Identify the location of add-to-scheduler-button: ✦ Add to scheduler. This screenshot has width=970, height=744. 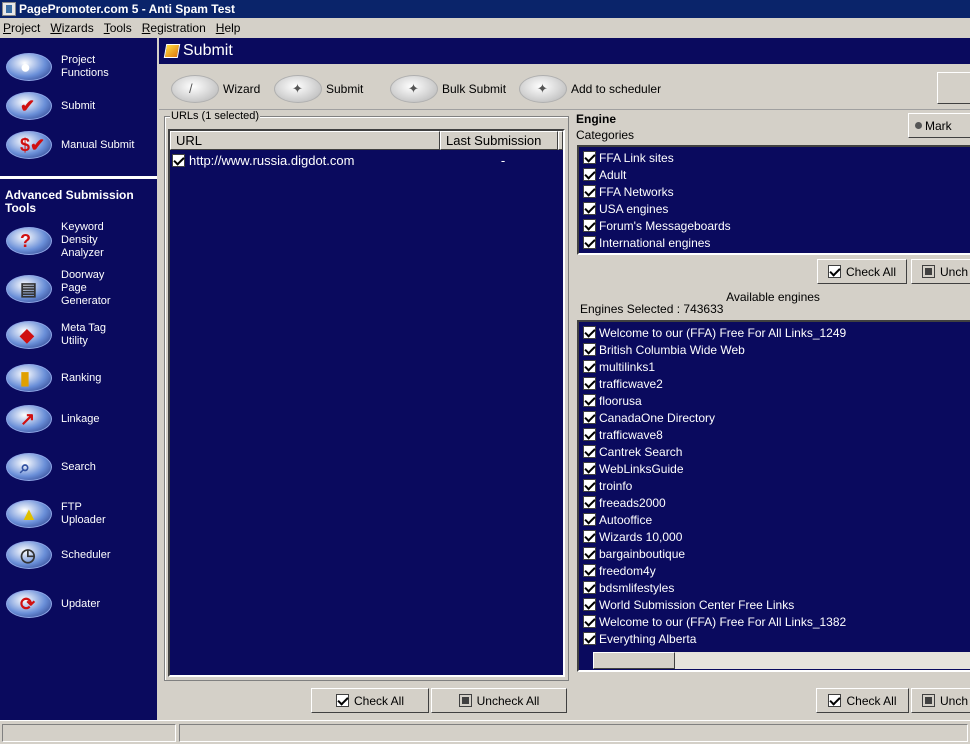
(590, 89).